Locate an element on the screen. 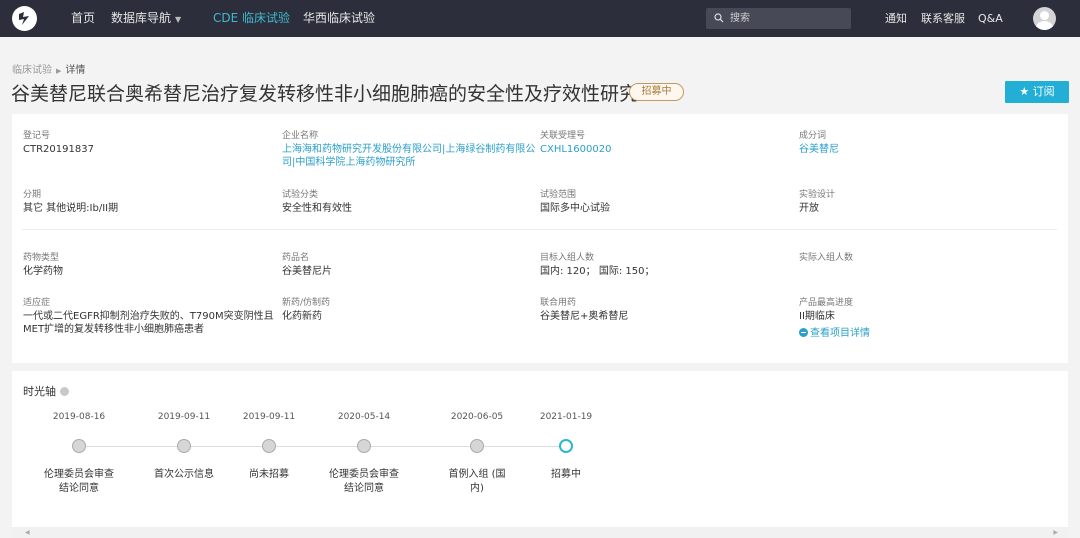 The width and height of the screenshot is (1080, 538). category-label: 试验分类 is located at coordinates (300, 195).